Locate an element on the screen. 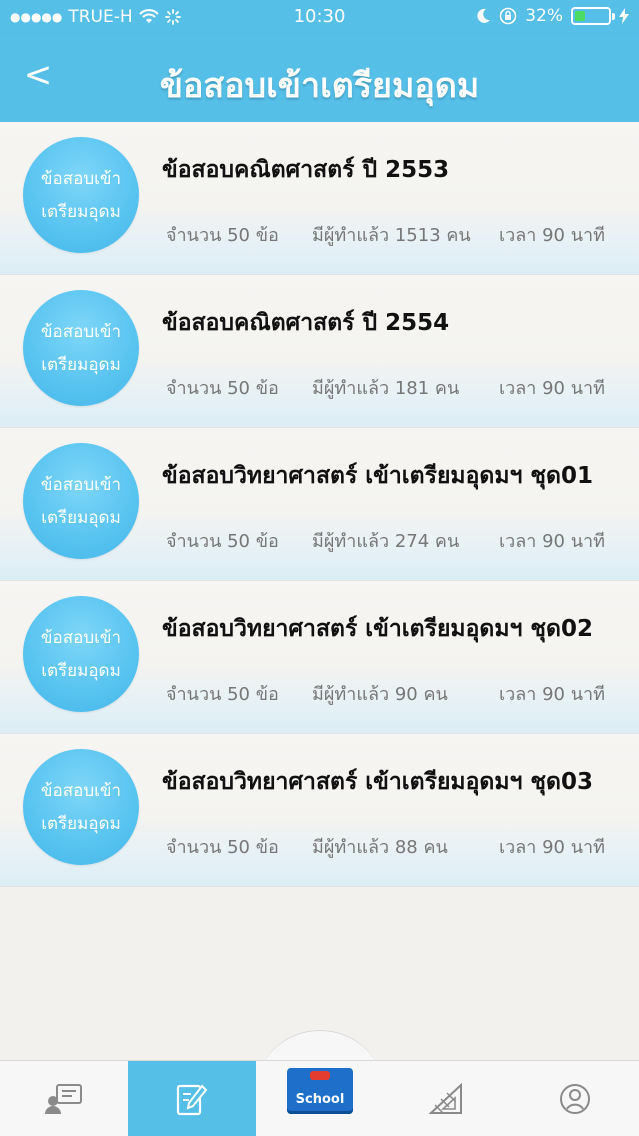  header-bar: < ข้อสอบเข้าเตรียมอุดม is located at coordinates (319, 78).